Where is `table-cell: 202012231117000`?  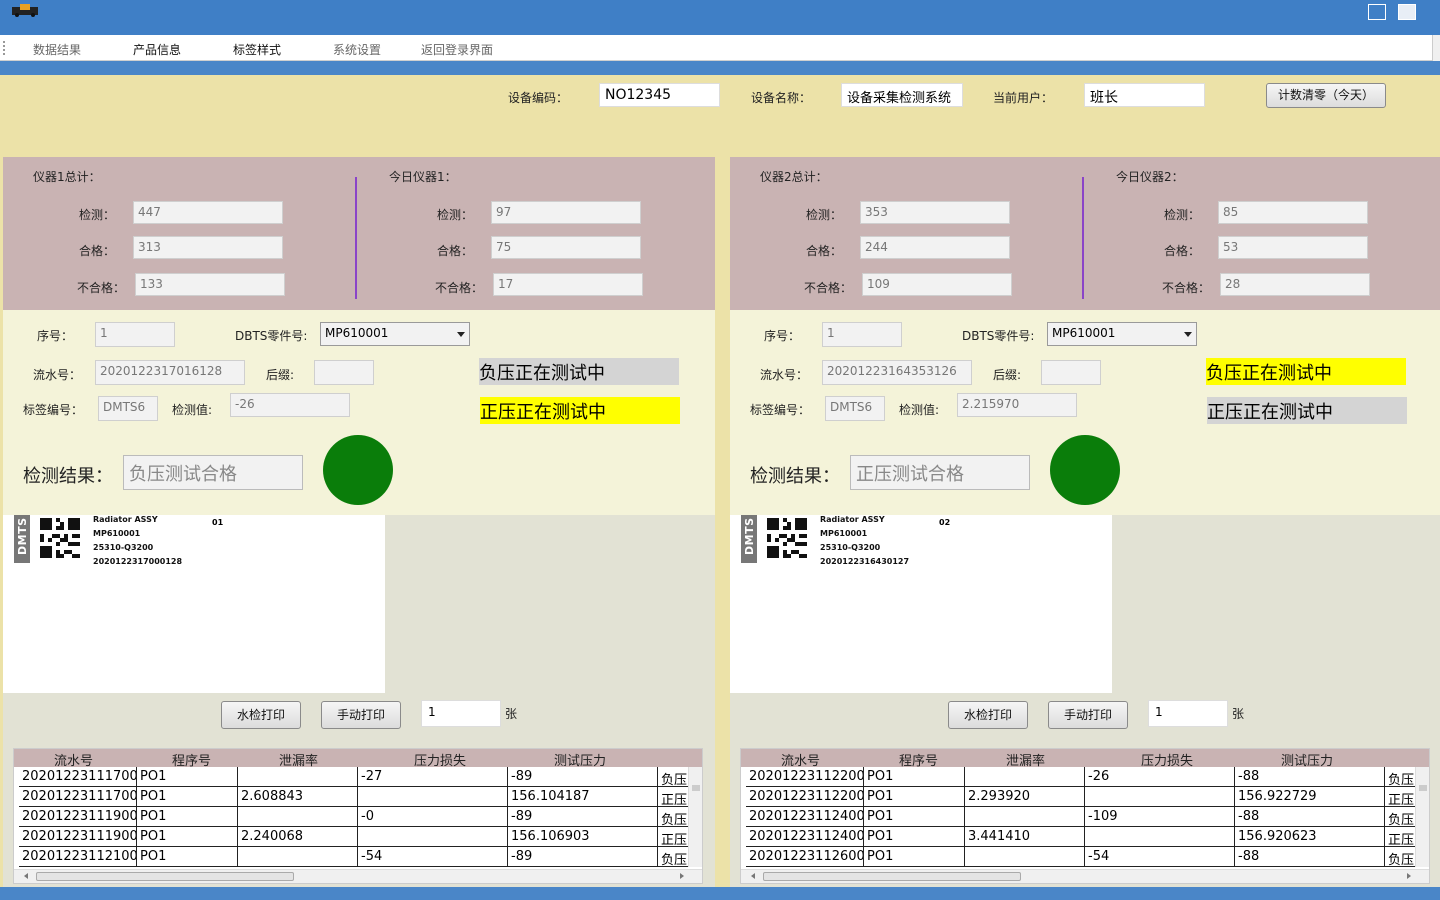 table-cell: 202012231117000 is located at coordinates (78, 777).